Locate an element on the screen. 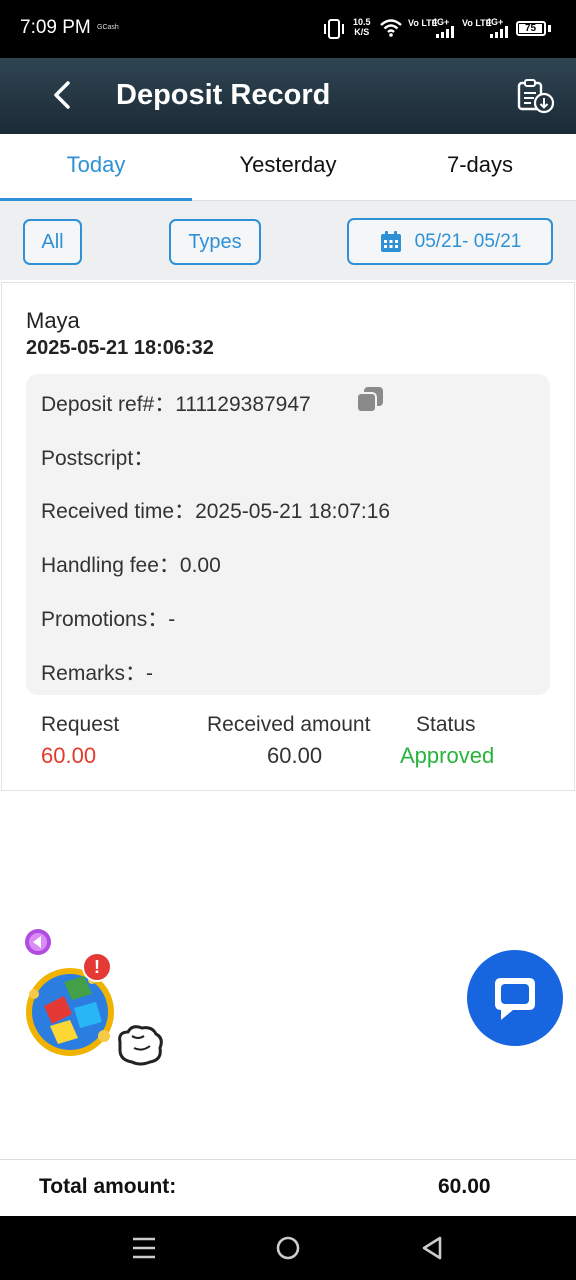 The height and width of the screenshot is (1280, 576). remarks-row: Remarks：- is located at coordinates (97, 672).